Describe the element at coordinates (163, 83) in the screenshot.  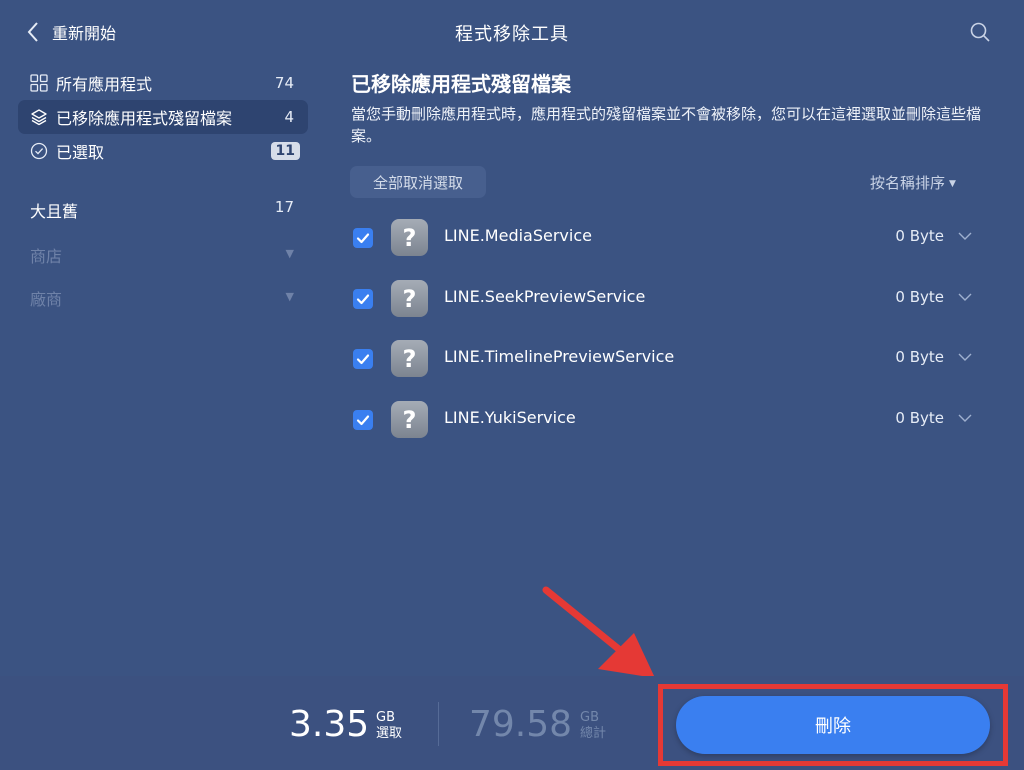
I see `sidebar-item-all-apps: 所有應用程式 74` at that location.